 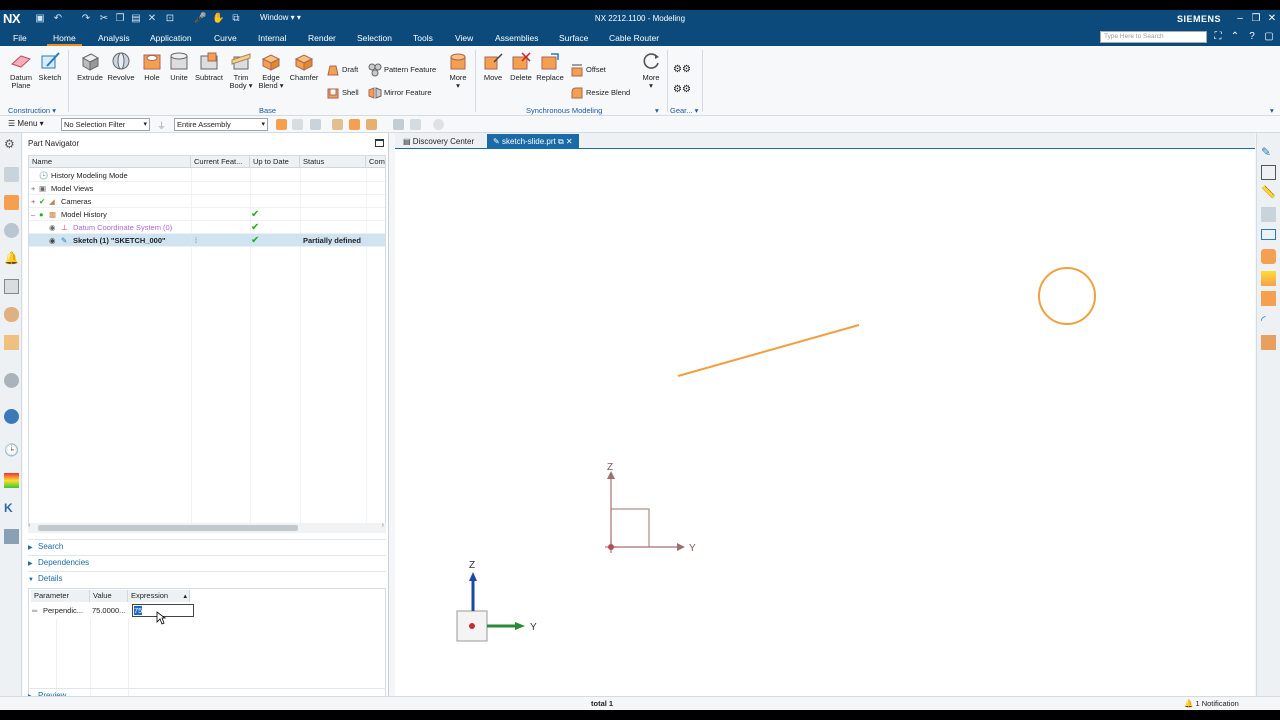 What do you see at coordinates (171, 38) in the screenshot?
I see `tab-application: Application` at bounding box center [171, 38].